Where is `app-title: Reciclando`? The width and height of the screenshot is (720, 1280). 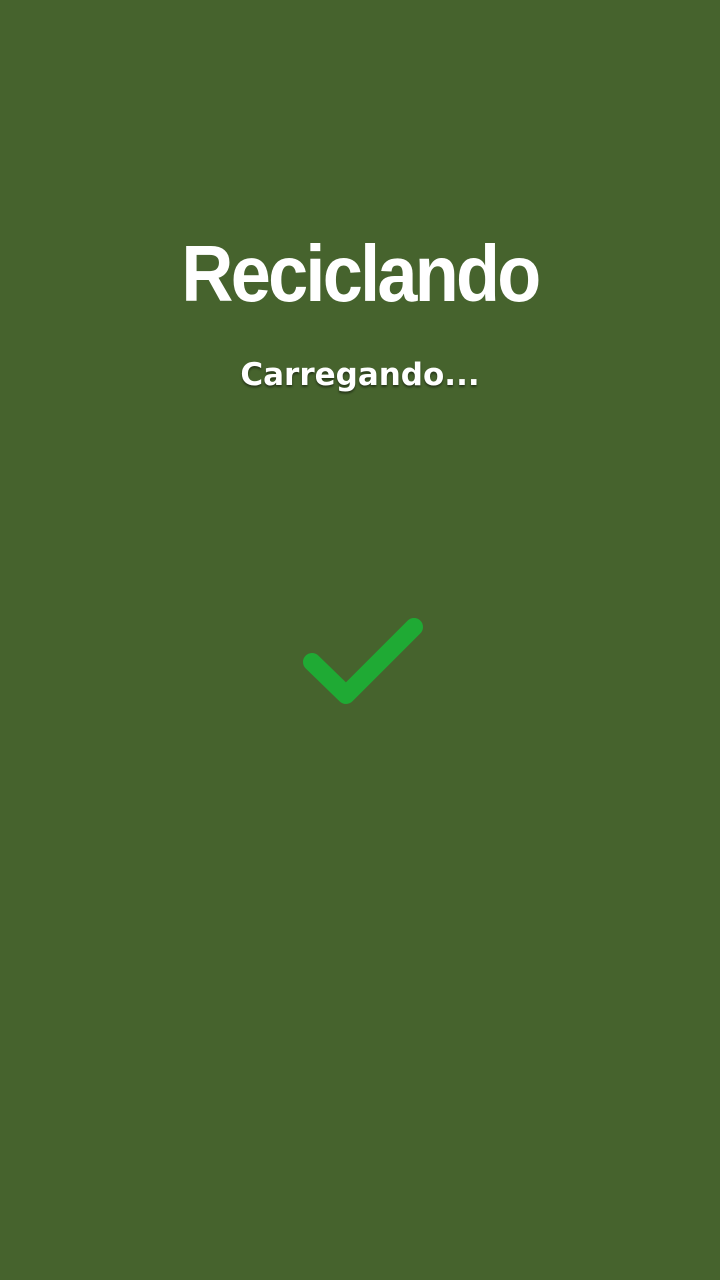 app-title: Reciclando is located at coordinates (361, 273).